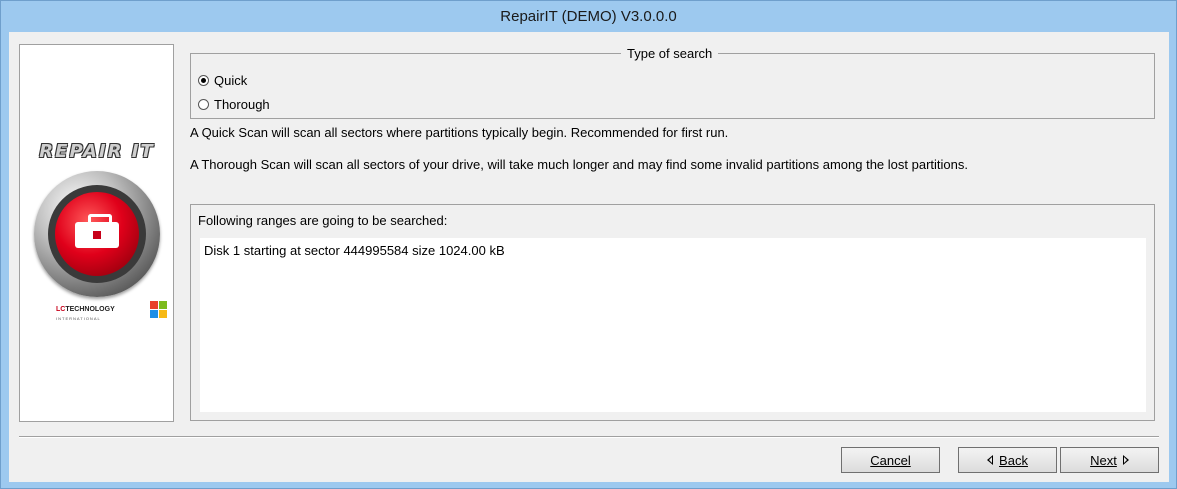 The width and height of the screenshot is (1177, 489). What do you see at coordinates (1103, 460) in the screenshot?
I see `next-button-label: Next` at bounding box center [1103, 460].